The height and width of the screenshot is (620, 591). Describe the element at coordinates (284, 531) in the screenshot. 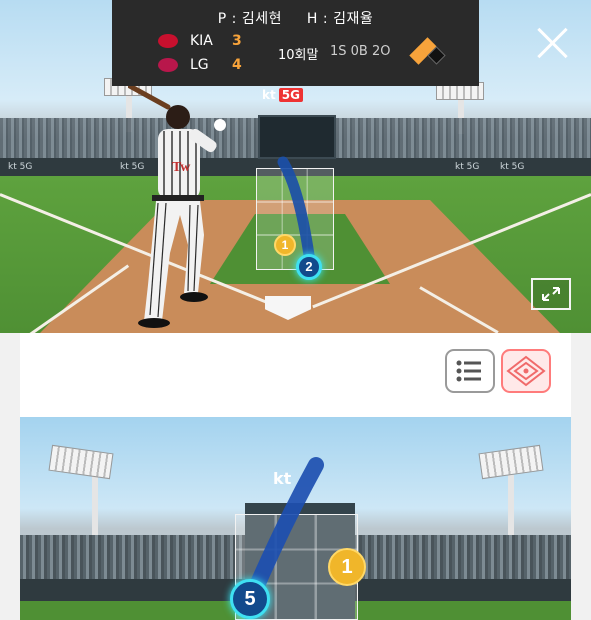

I see `pitch-trajectory` at that location.